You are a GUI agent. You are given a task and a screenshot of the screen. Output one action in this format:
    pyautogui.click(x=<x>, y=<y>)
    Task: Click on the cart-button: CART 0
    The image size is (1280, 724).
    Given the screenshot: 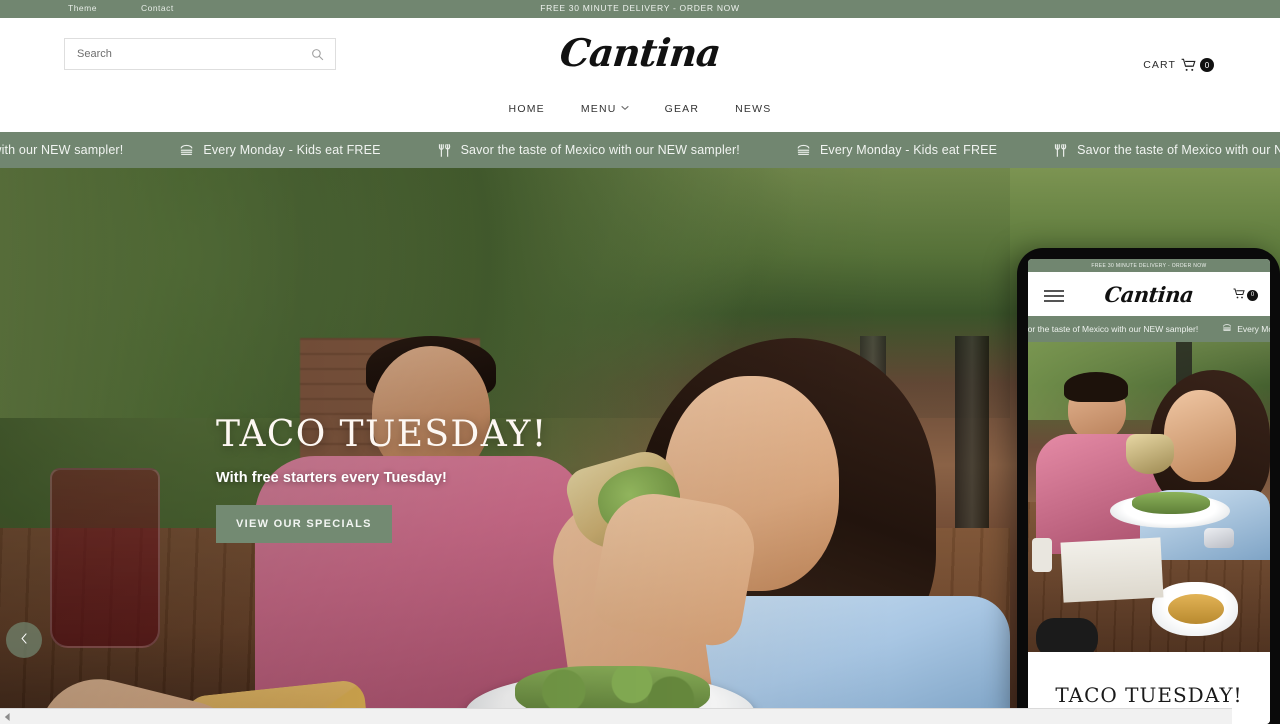 What is the action you would take?
    pyautogui.click(x=1178, y=65)
    